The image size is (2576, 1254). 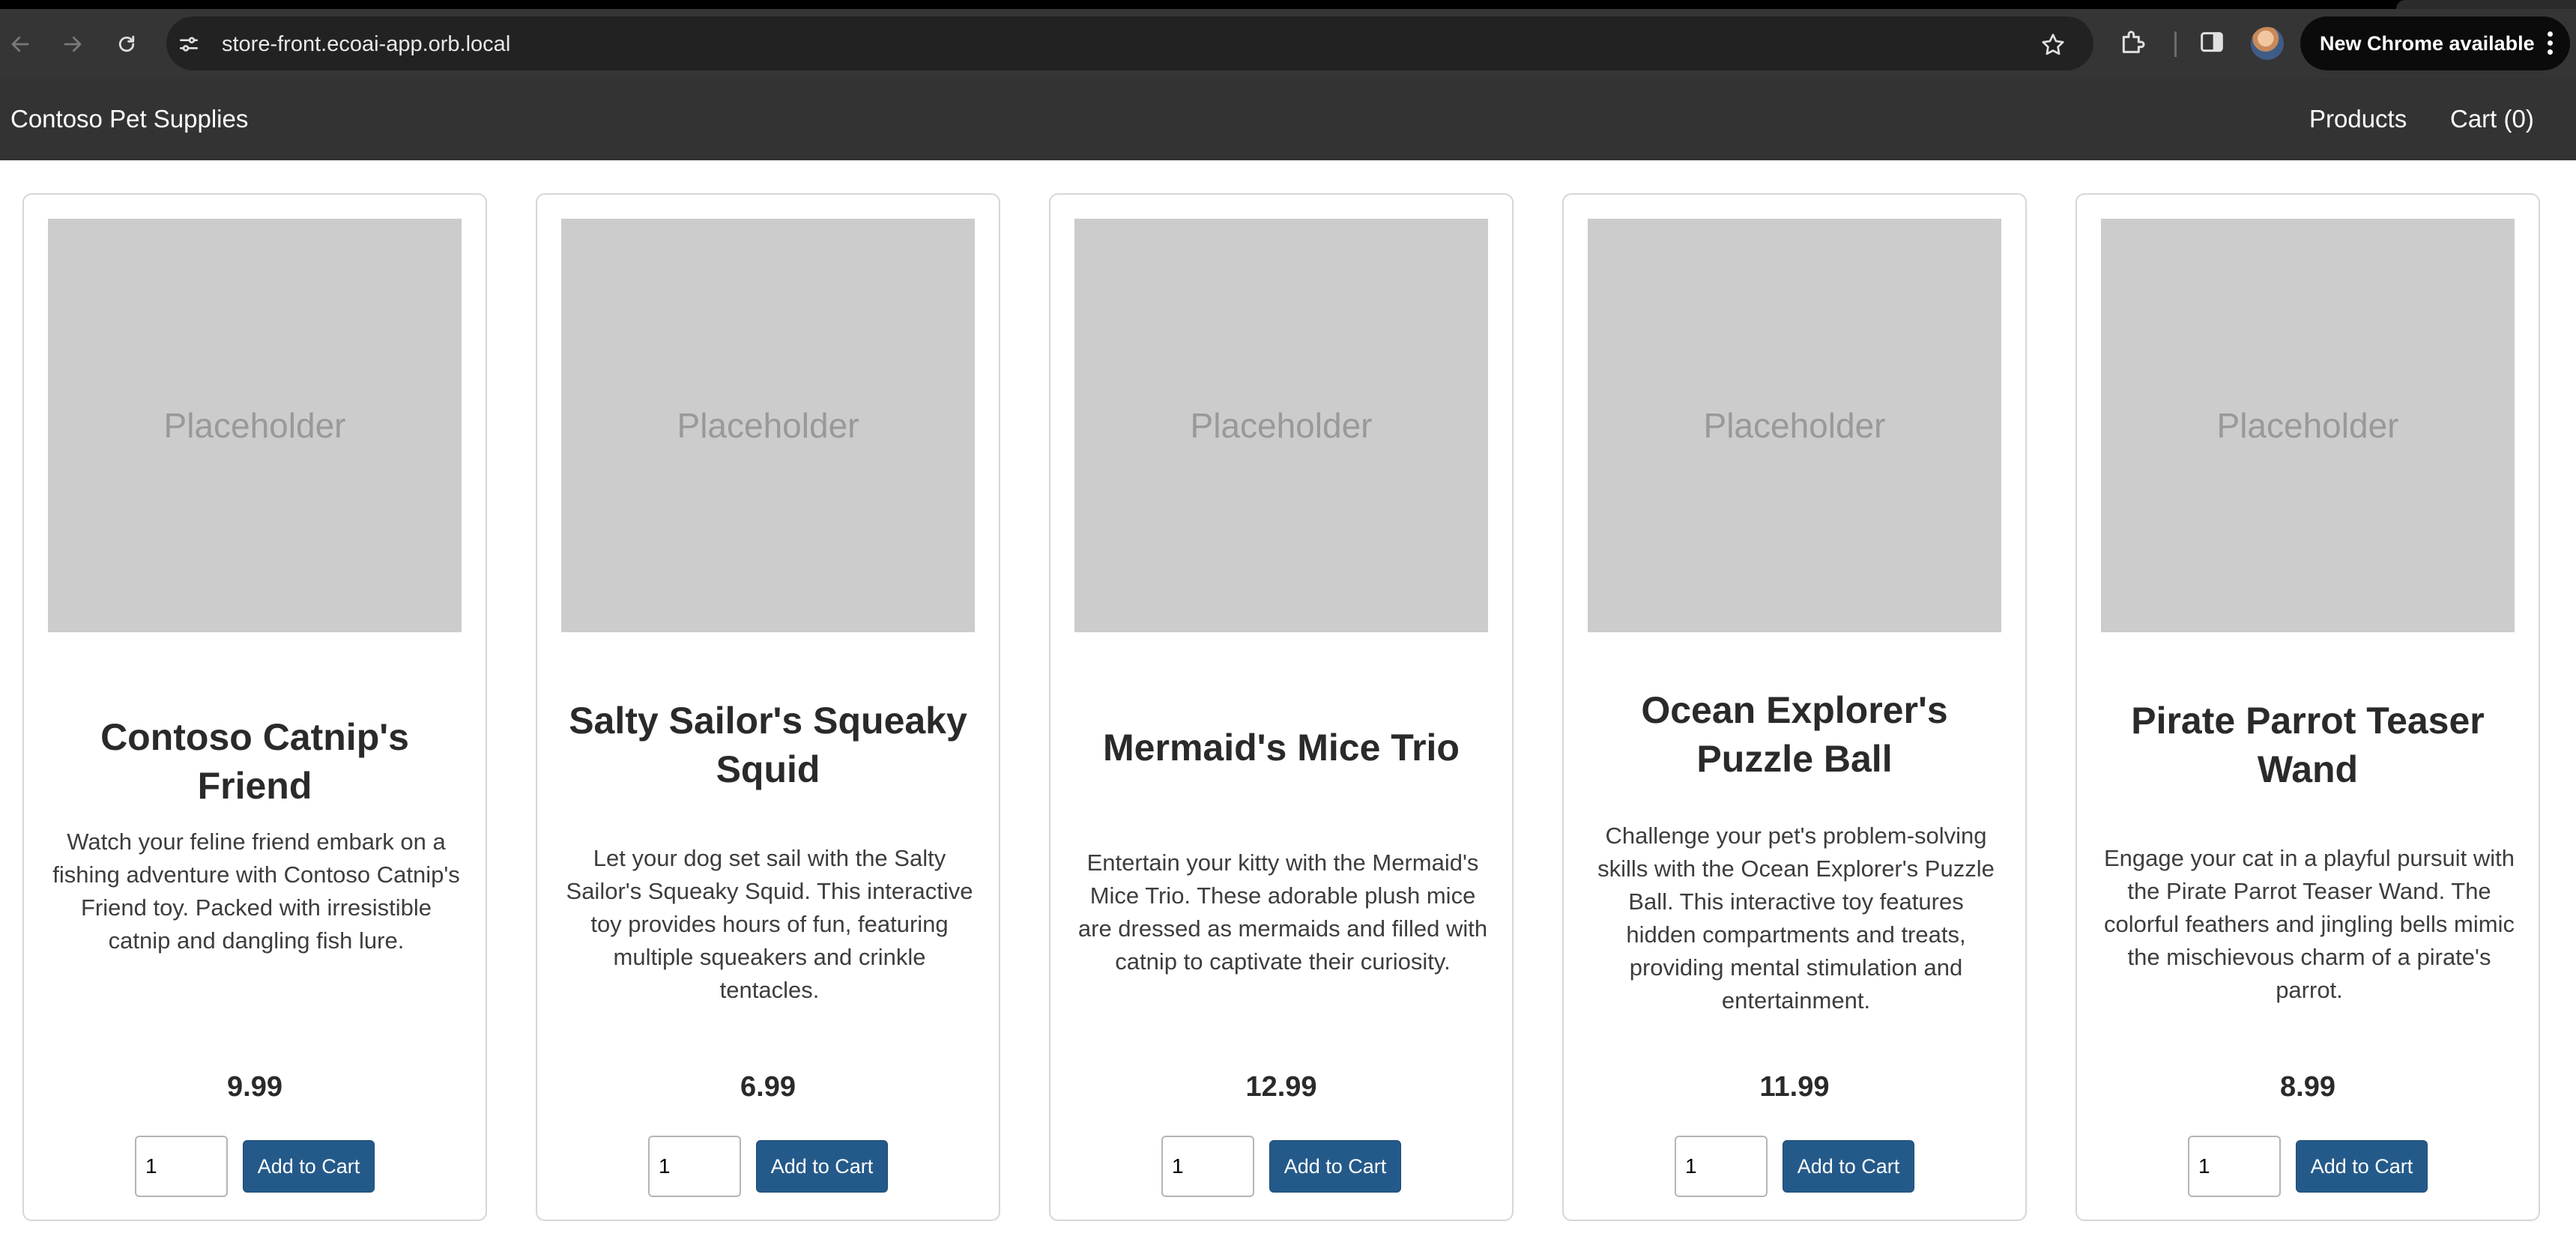 What do you see at coordinates (2307, 1087) in the screenshot?
I see `product-price: 8.99` at bounding box center [2307, 1087].